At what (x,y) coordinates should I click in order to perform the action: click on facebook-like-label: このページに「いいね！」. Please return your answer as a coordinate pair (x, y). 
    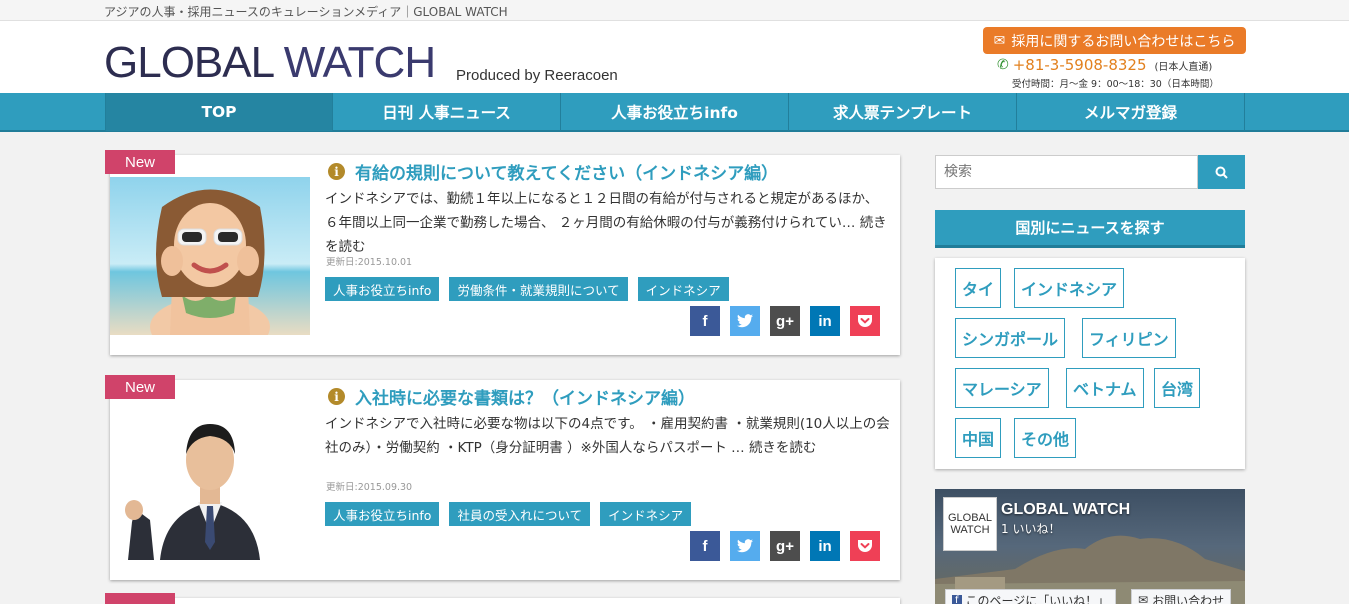
    Looking at the image, I should click on (1037, 598).